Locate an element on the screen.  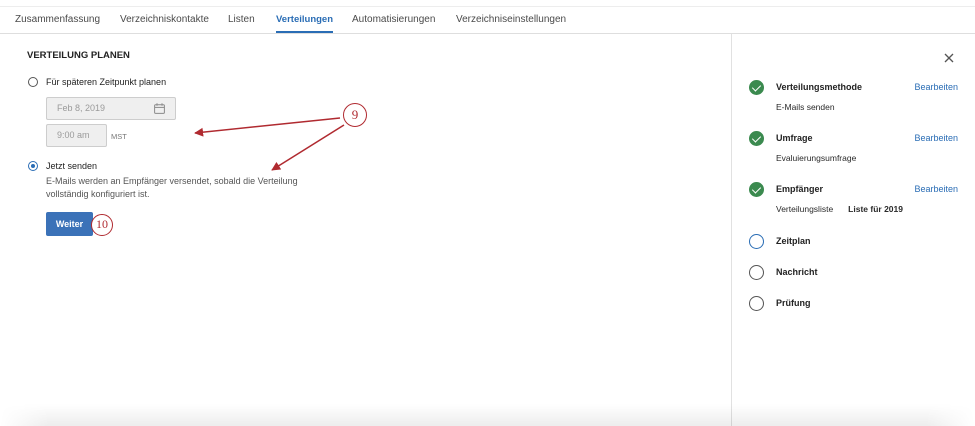
step-umfrage: Umfrage Bearbeiten Evaluierungsumfrage is located at coordinates (853, 146).